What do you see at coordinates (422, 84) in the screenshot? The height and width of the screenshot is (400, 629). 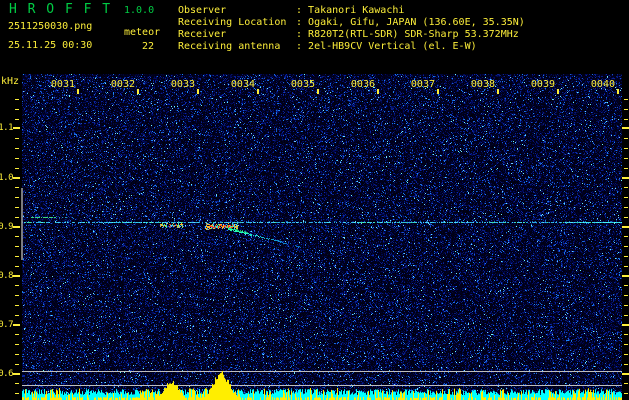 I see `time-tick-label: 0037` at bounding box center [422, 84].